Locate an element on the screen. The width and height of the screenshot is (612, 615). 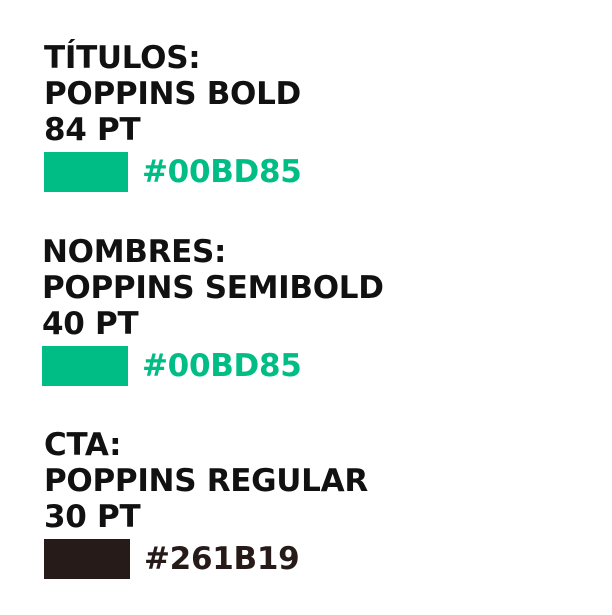
spec-font-name: POPPINS SEMIBOLD is located at coordinates (213, 288).